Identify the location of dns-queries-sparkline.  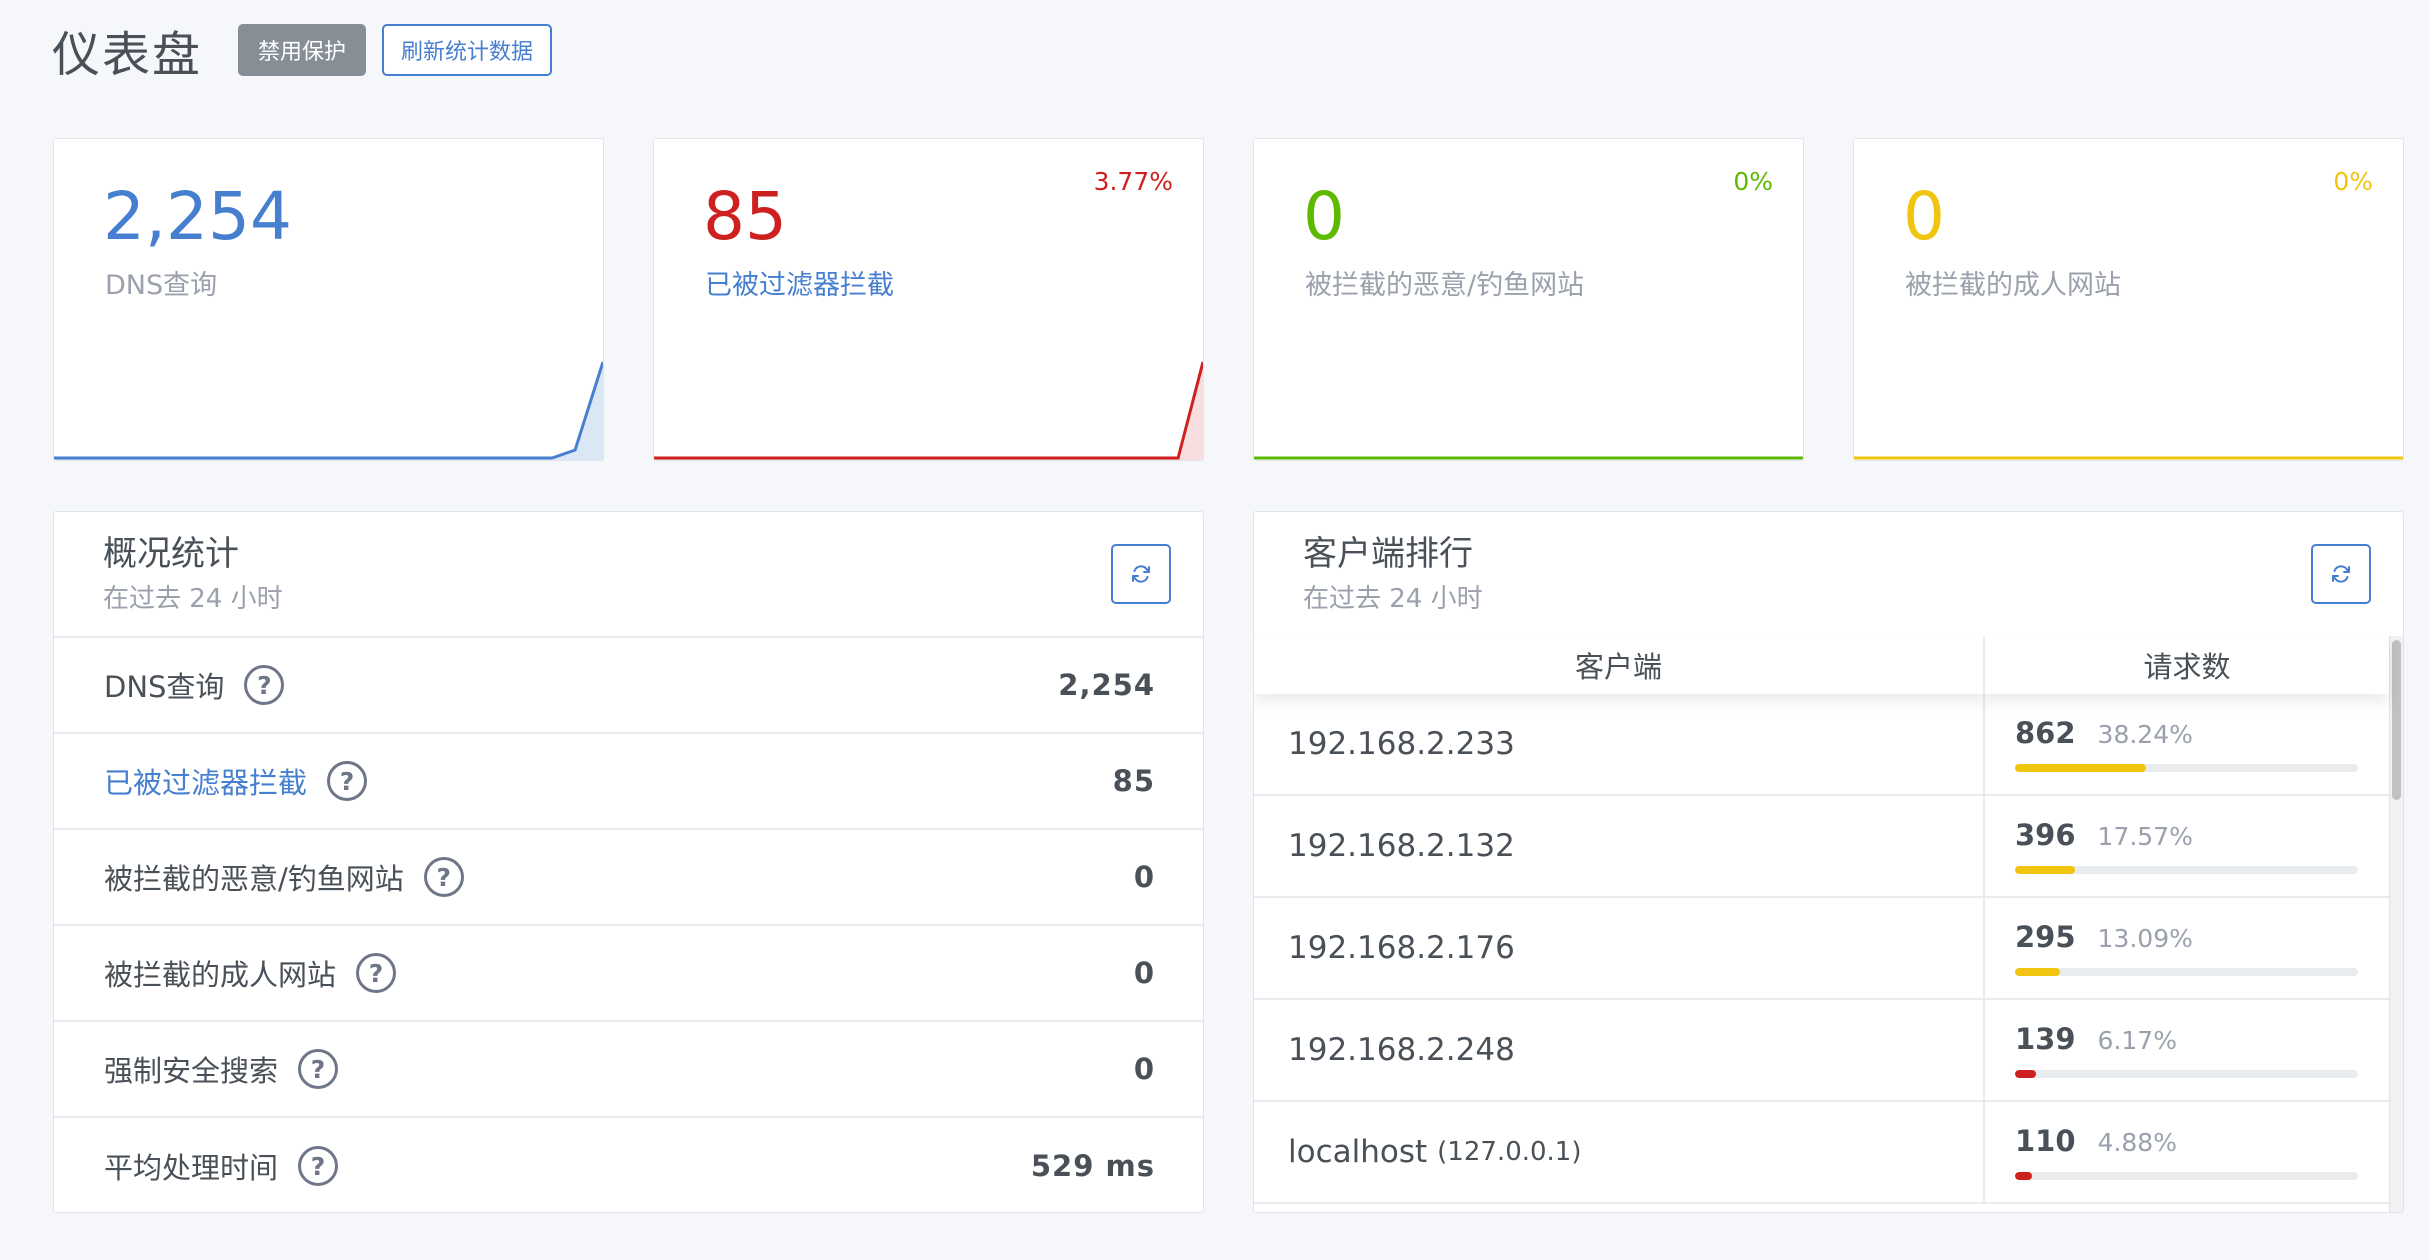
(328, 410).